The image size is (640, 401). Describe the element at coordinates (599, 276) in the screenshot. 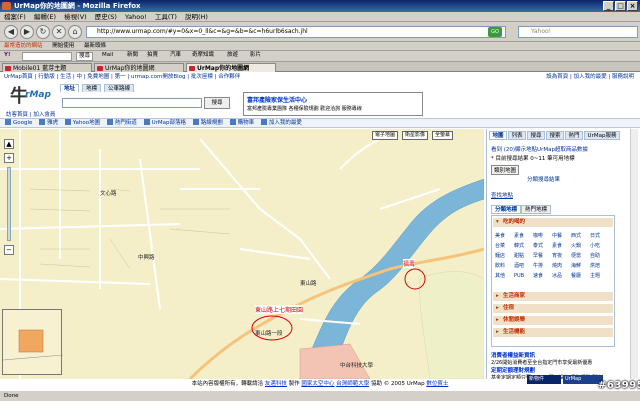

I see `food-link: 主題` at that location.